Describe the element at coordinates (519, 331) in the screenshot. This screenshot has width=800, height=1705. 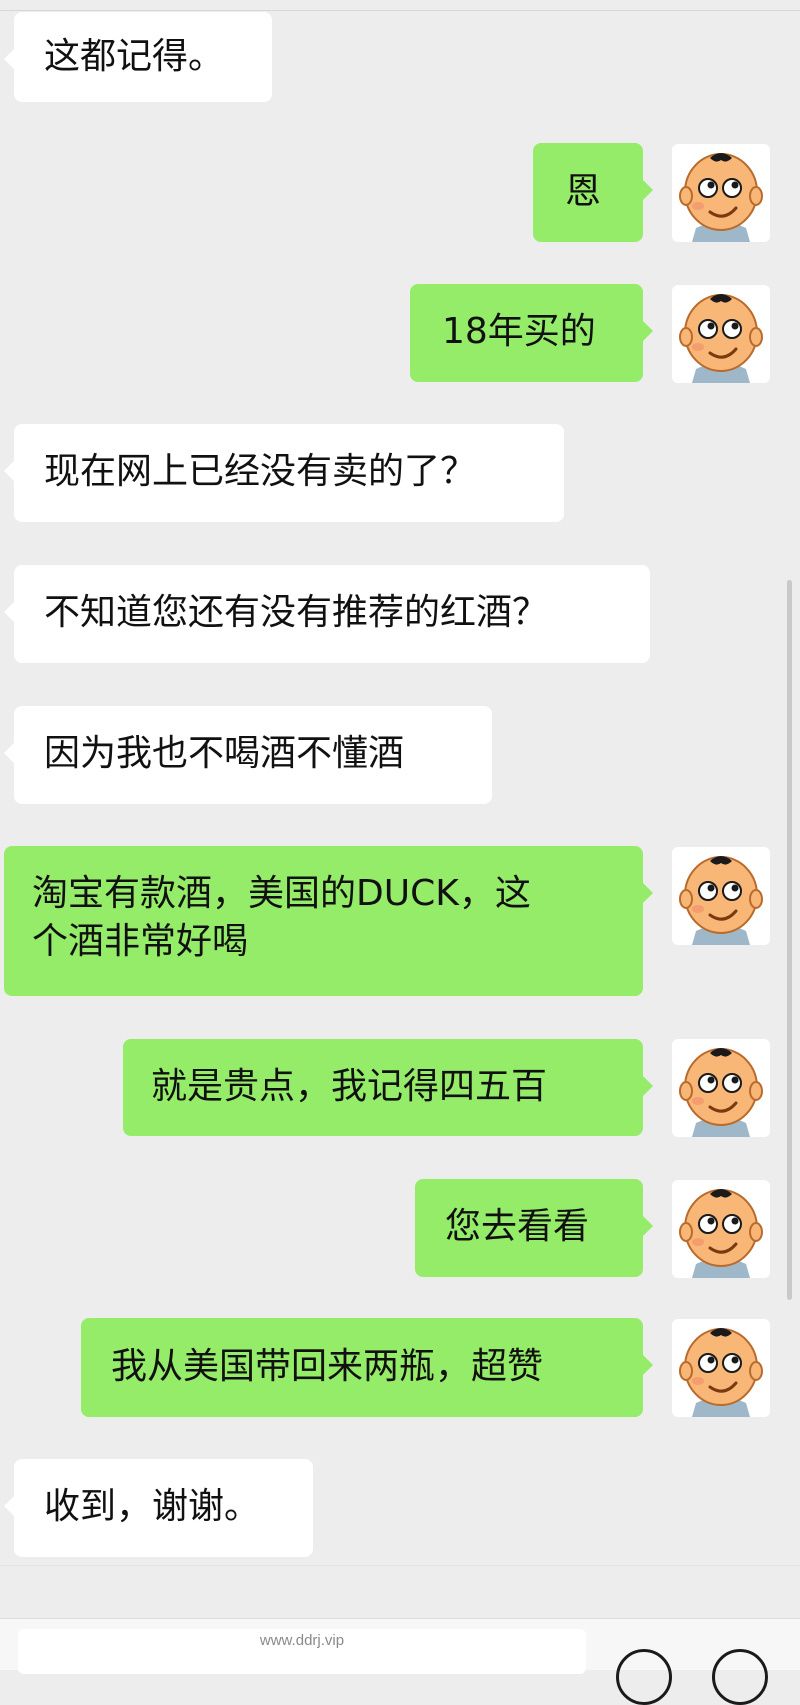
I see `message-text: 18年买的` at that location.